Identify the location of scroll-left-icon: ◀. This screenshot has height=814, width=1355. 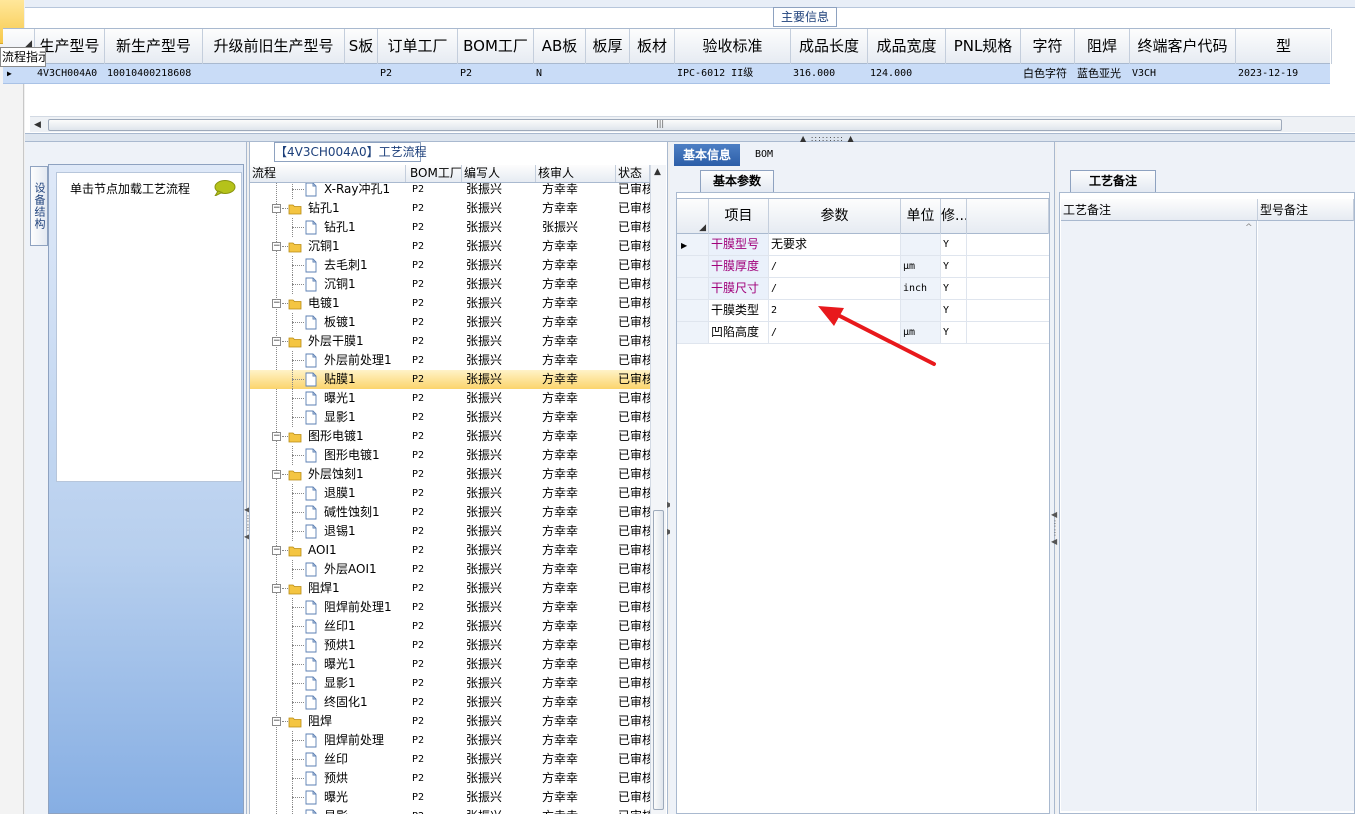
(37, 125).